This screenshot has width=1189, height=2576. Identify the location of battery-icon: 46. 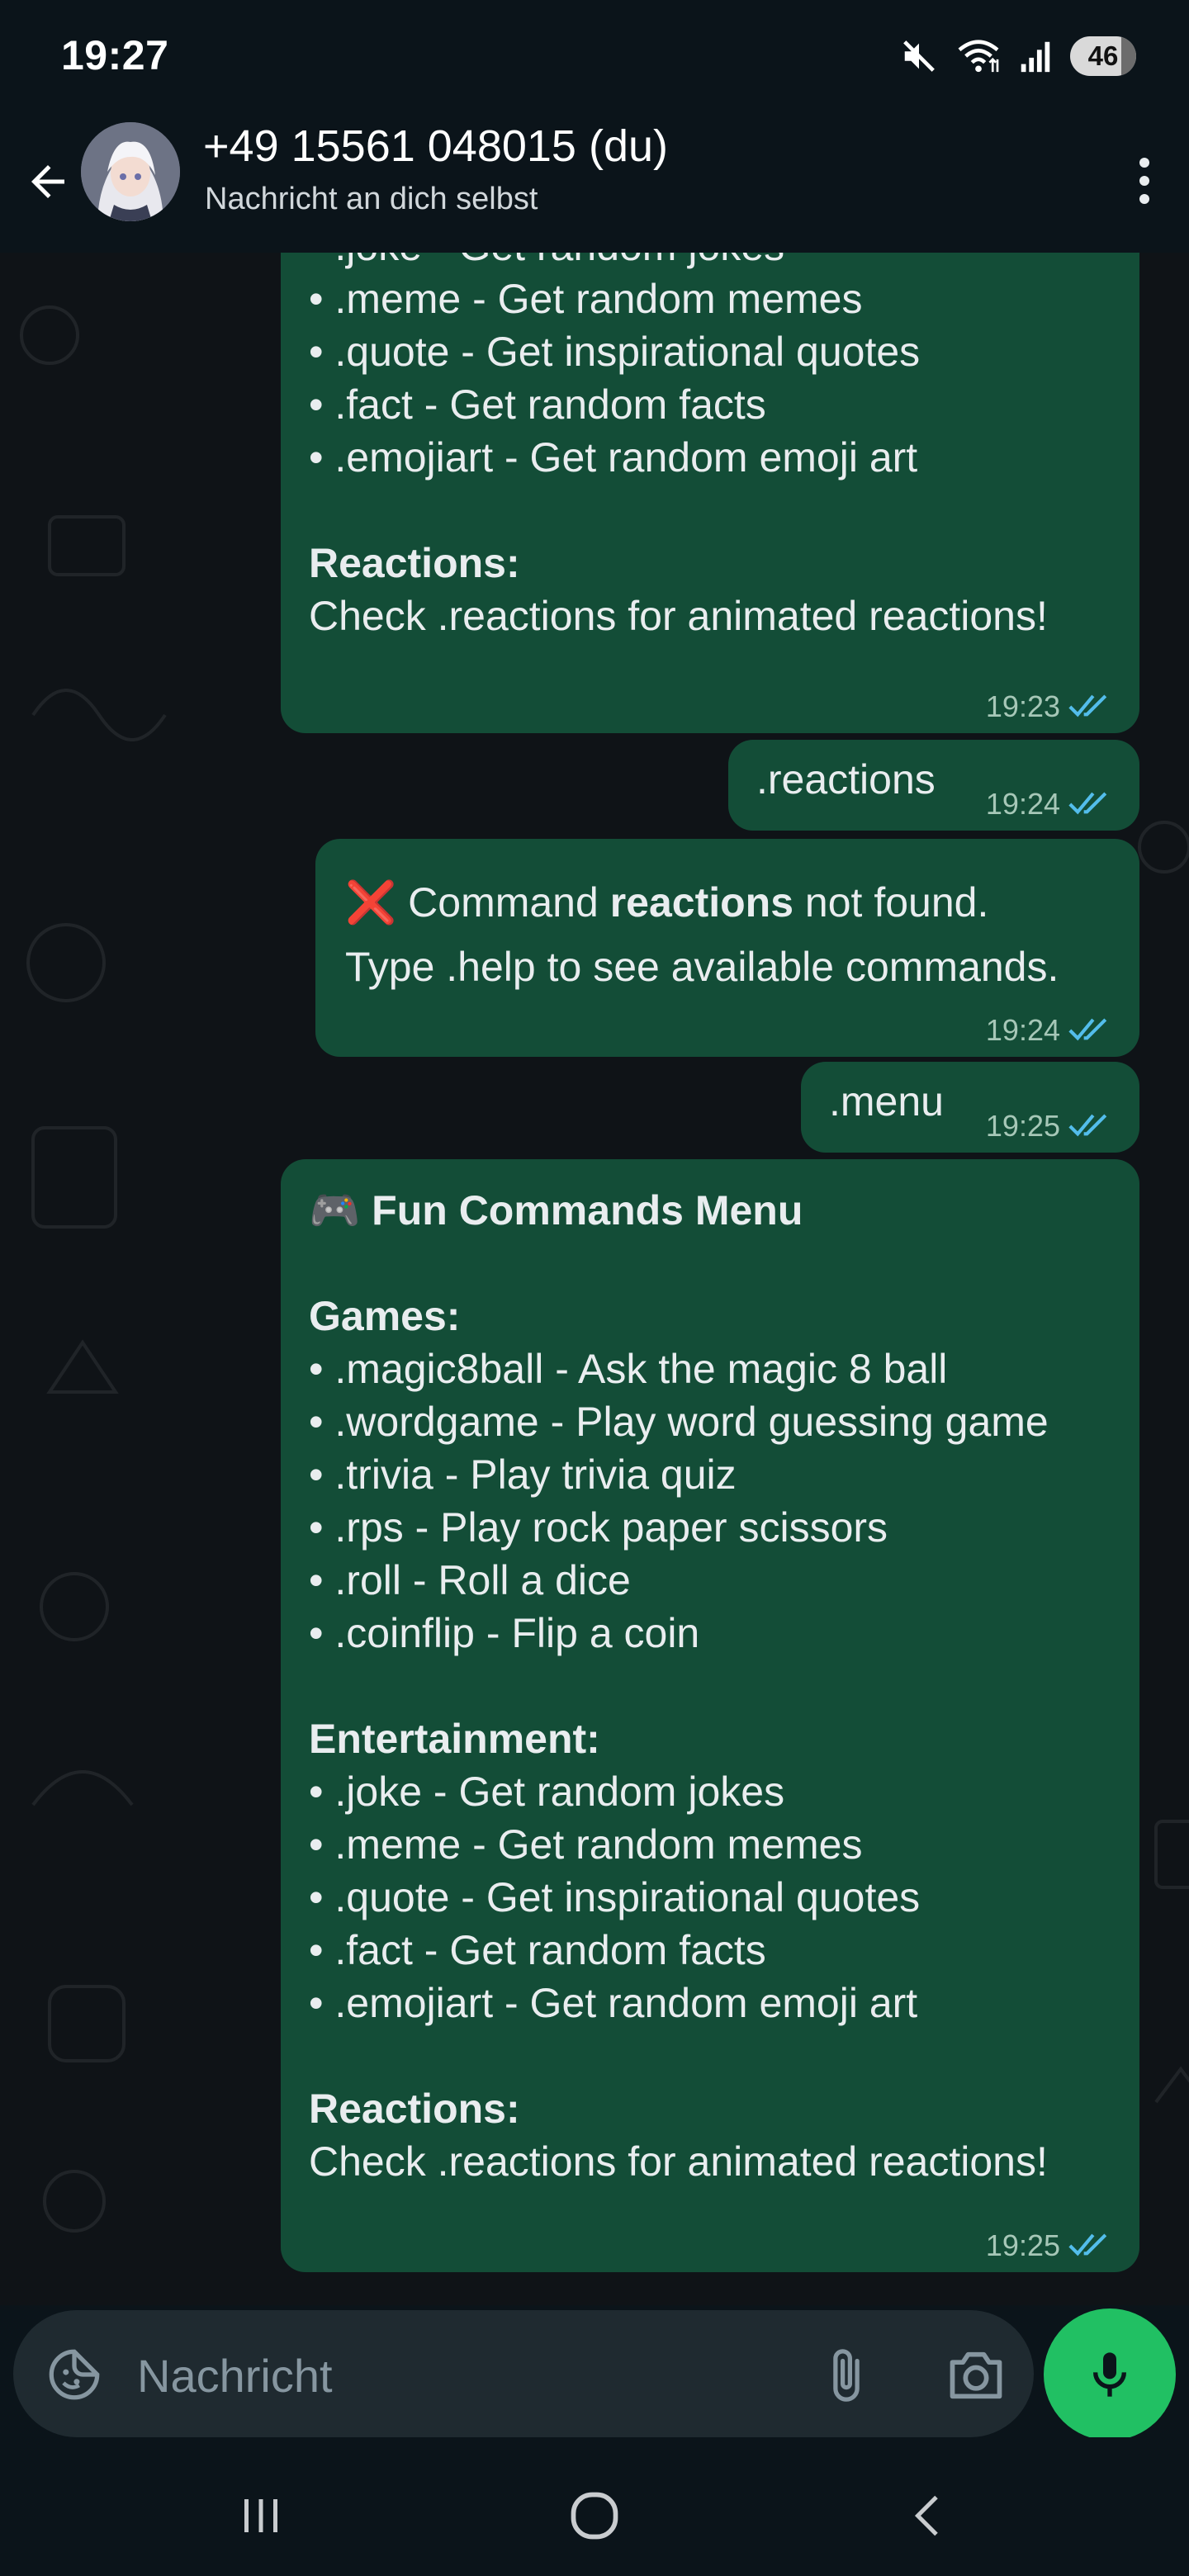
(1103, 56).